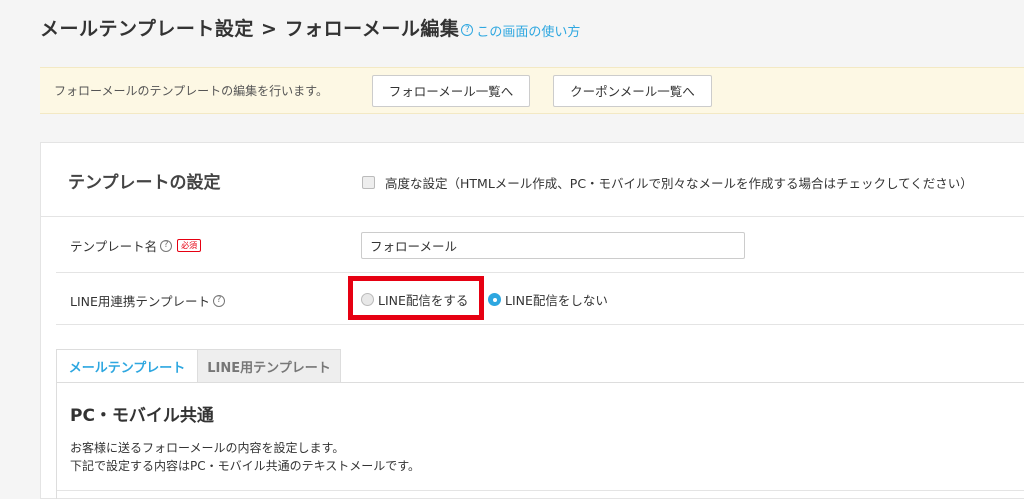 The width and height of the screenshot is (1024, 499). I want to click on template-name-input, so click(553, 245).